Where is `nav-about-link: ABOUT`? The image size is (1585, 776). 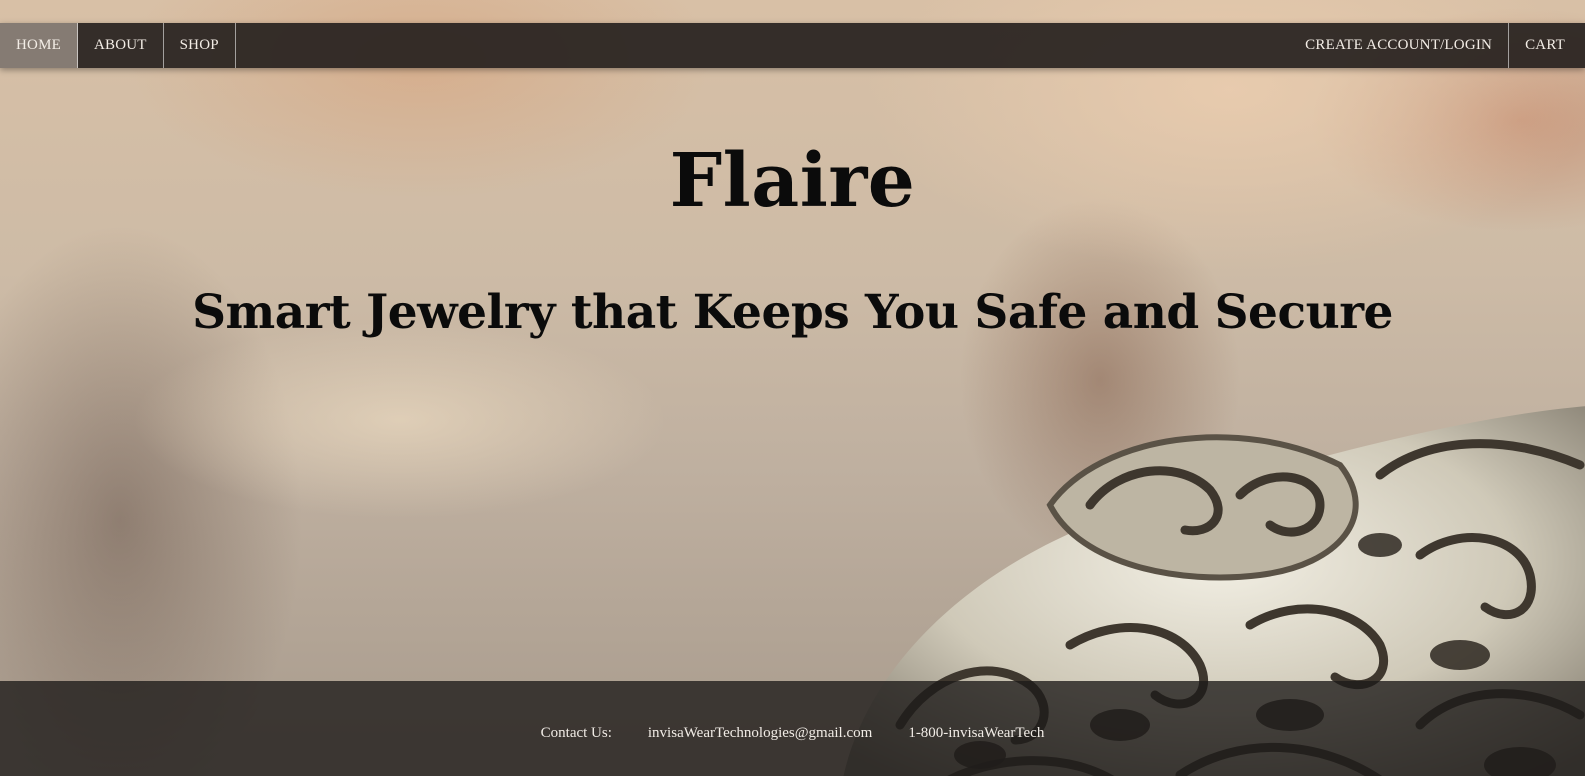 nav-about-link: ABOUT is located at coordinates (121, 45).